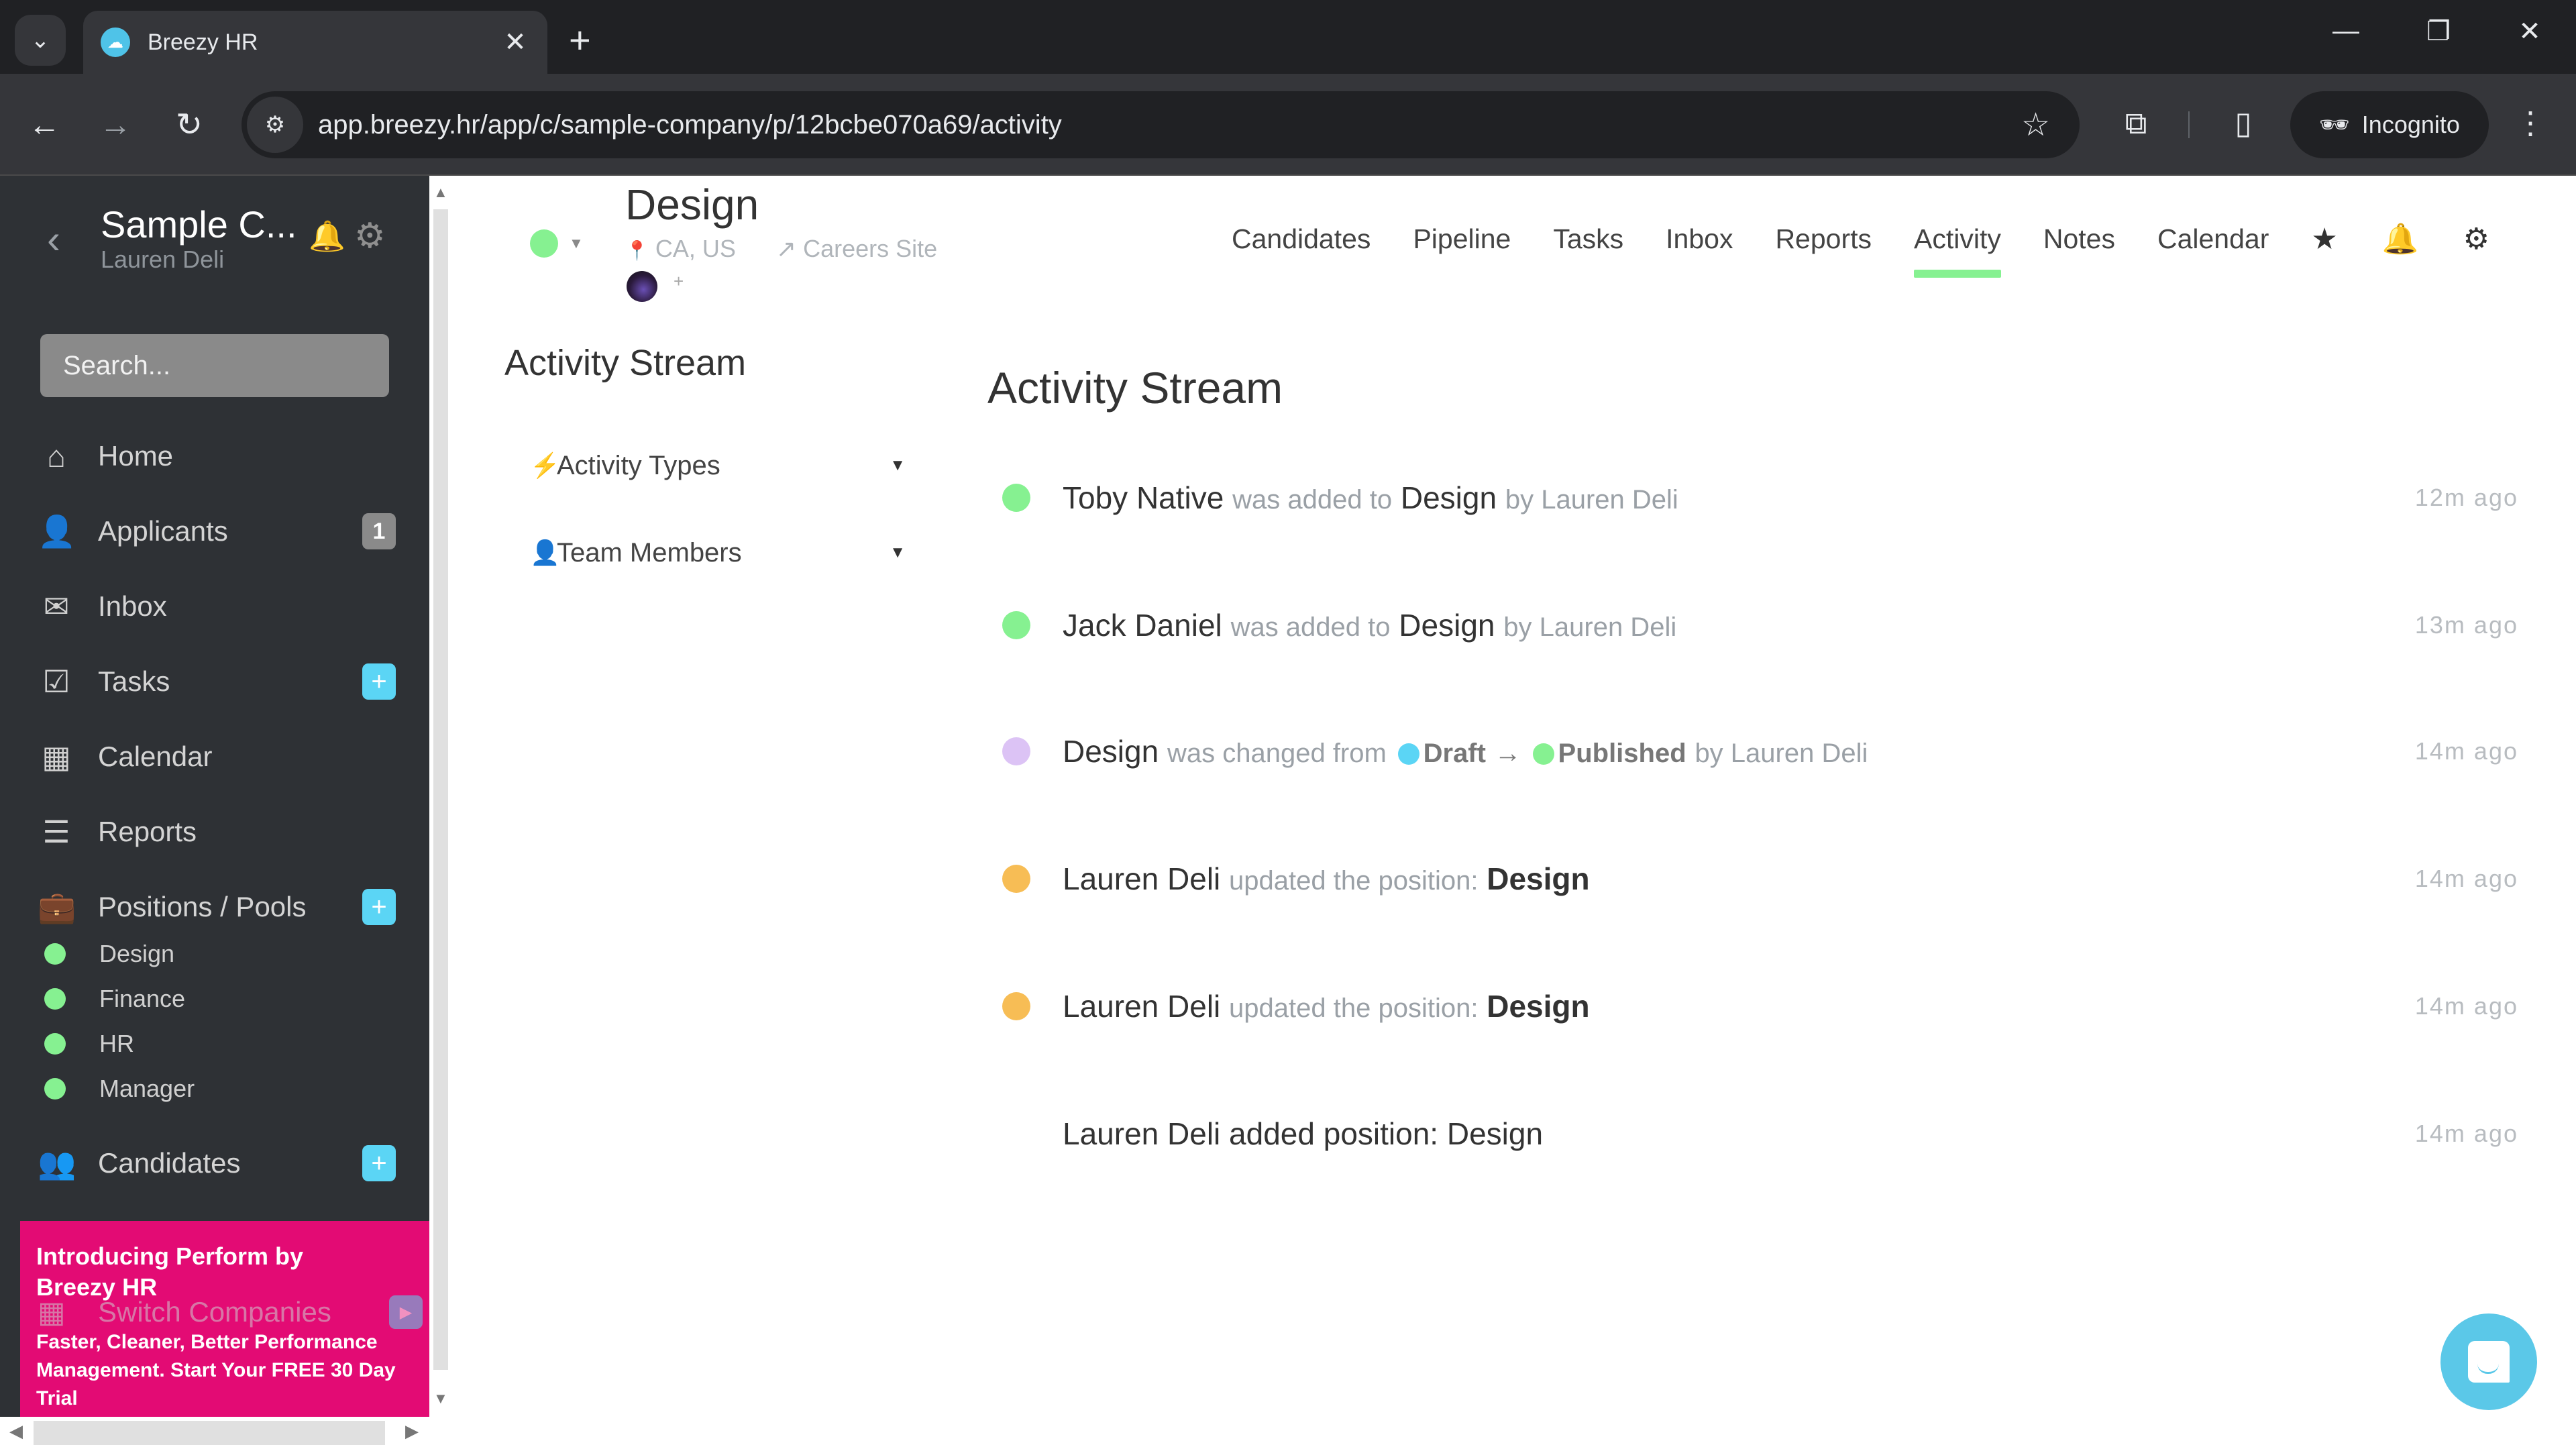 Image resolution: width=2576 pixels, height=1449 pixels. I want to click on activity-subject: Jack Daniel, so click(1142, 625).